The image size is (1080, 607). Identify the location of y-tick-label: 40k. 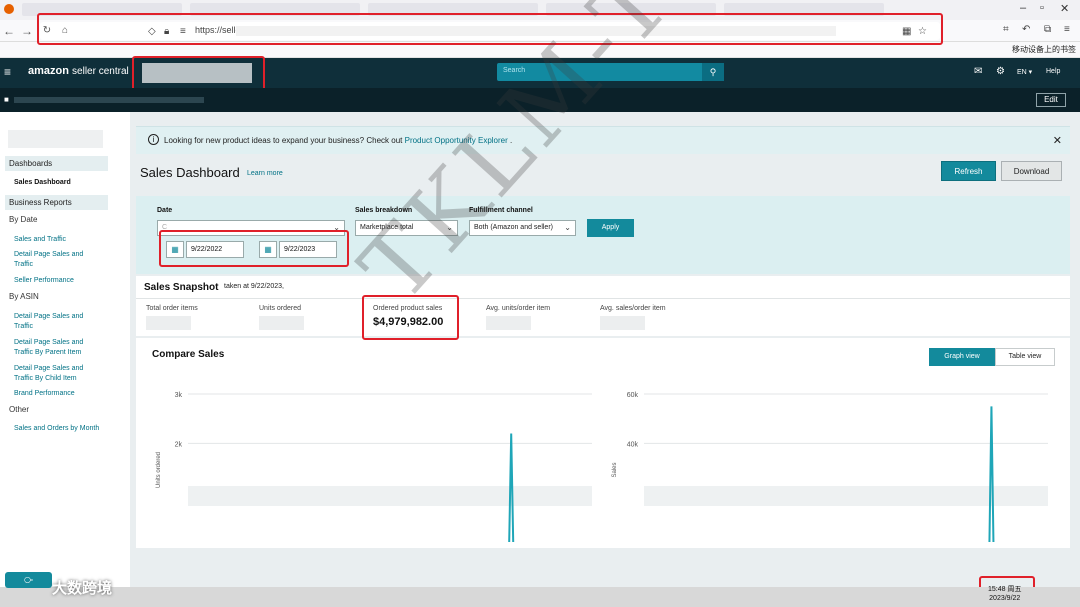
(633, 444).